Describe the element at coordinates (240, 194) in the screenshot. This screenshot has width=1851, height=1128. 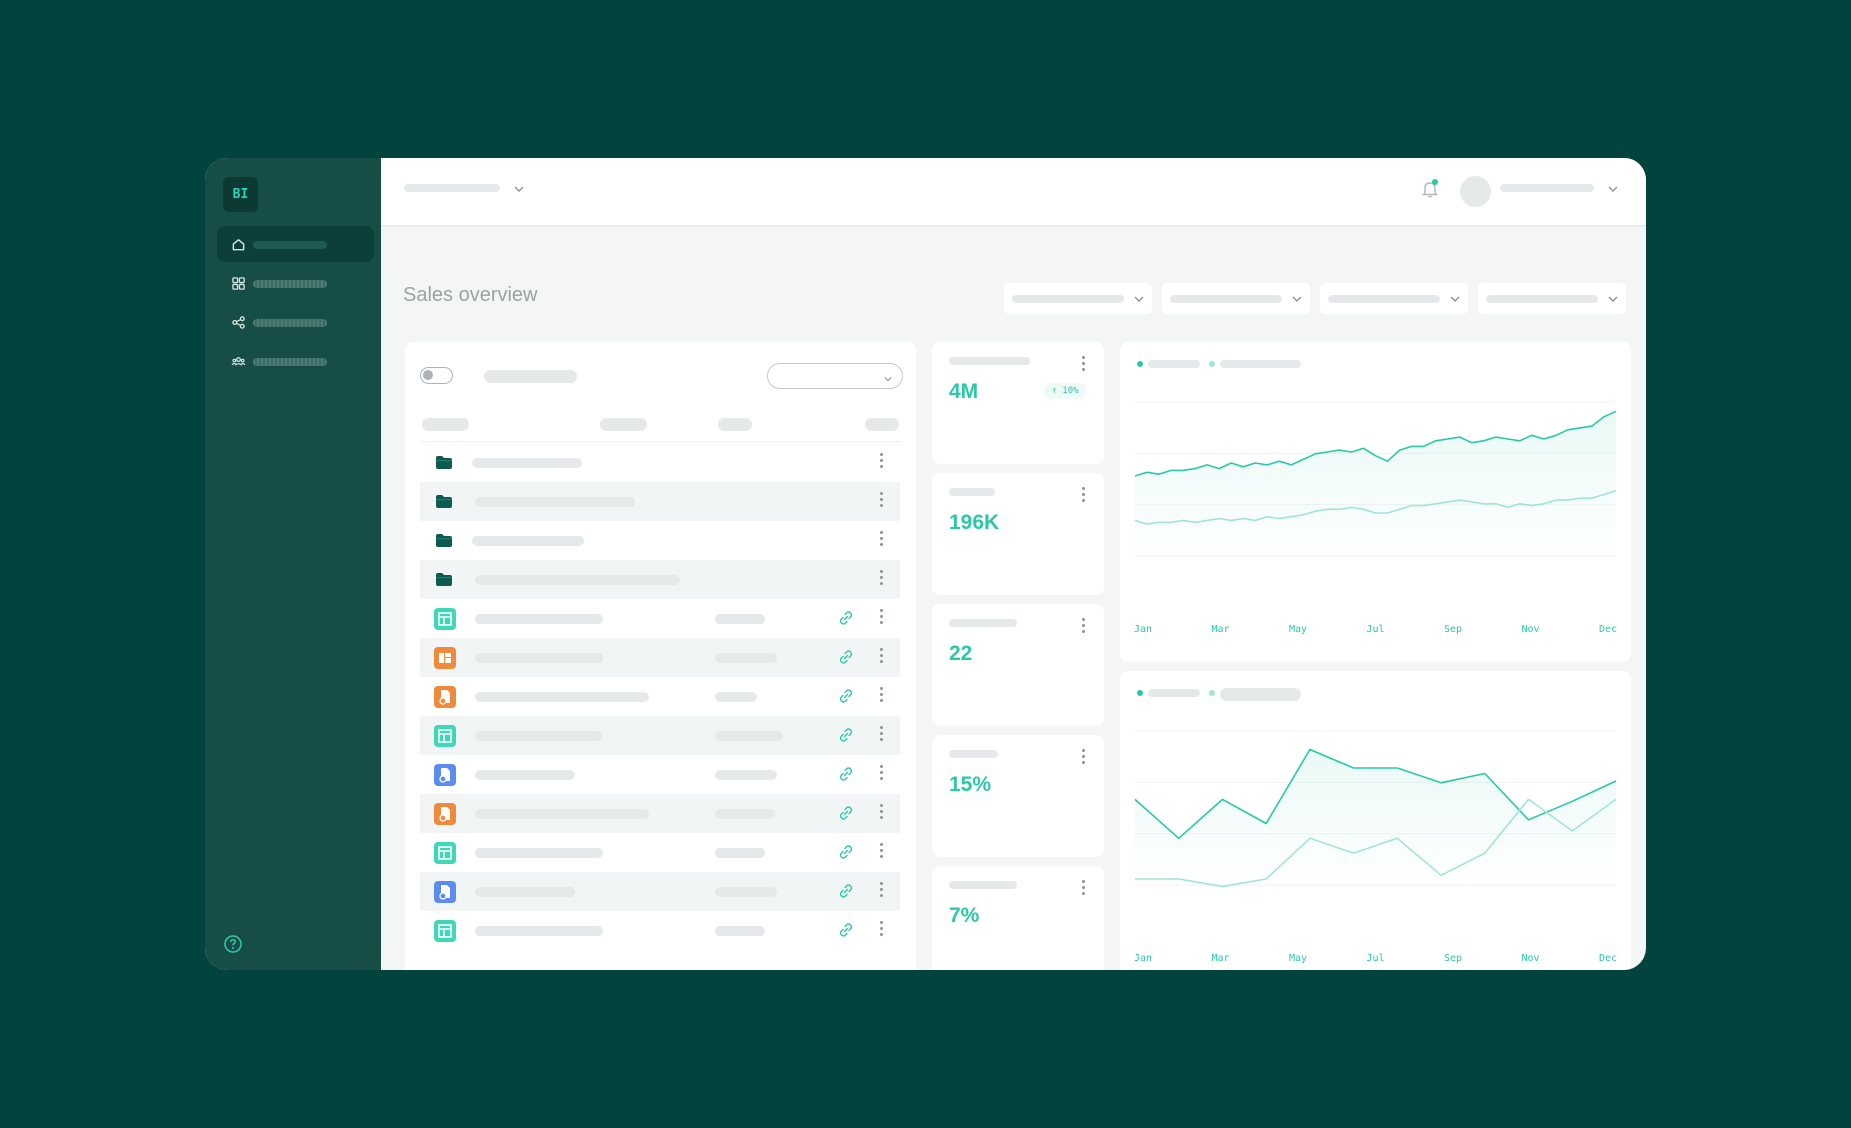
I see `app-logo: BI` at that location.